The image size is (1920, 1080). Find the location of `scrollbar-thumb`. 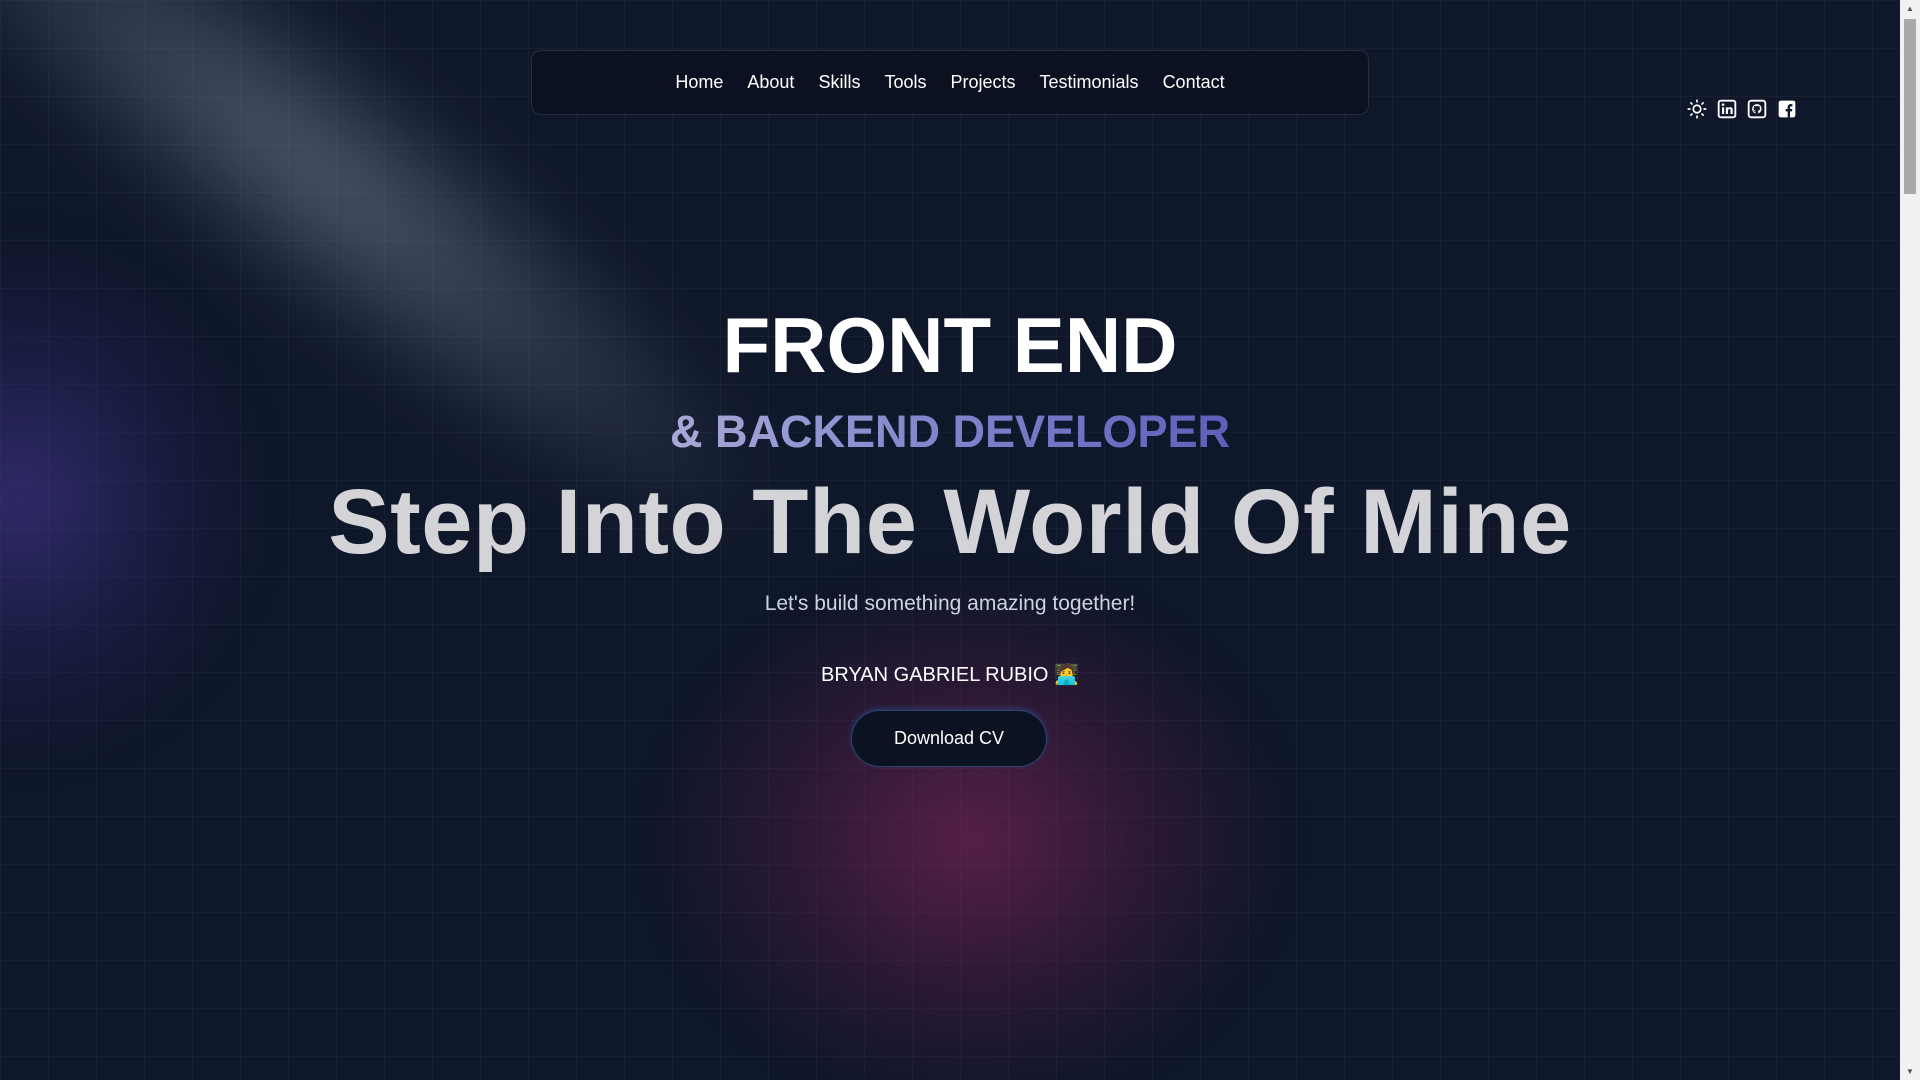

scrollbar-thumb is located at coordinates (1910, 106).